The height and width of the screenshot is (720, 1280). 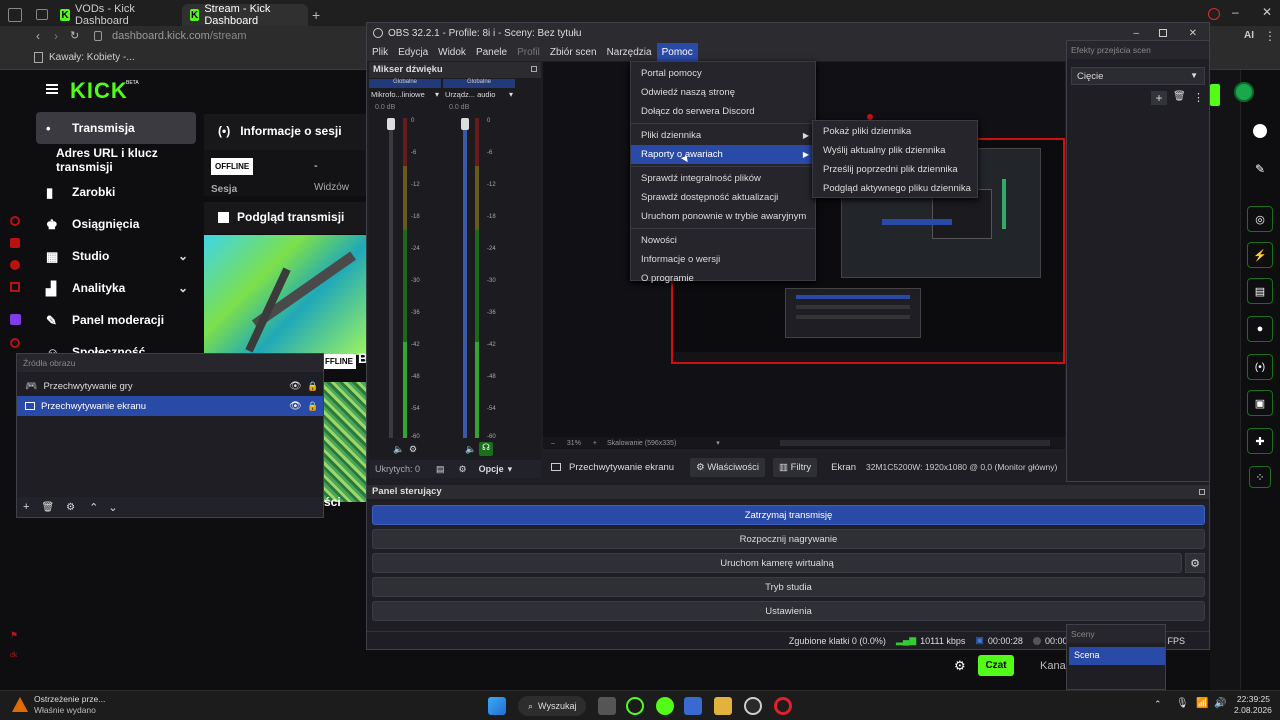 What do you see at coordinates (1260, 169) in the screenshot?
I see `pencil-icon: ✎` at bounding box center [1260, 169].